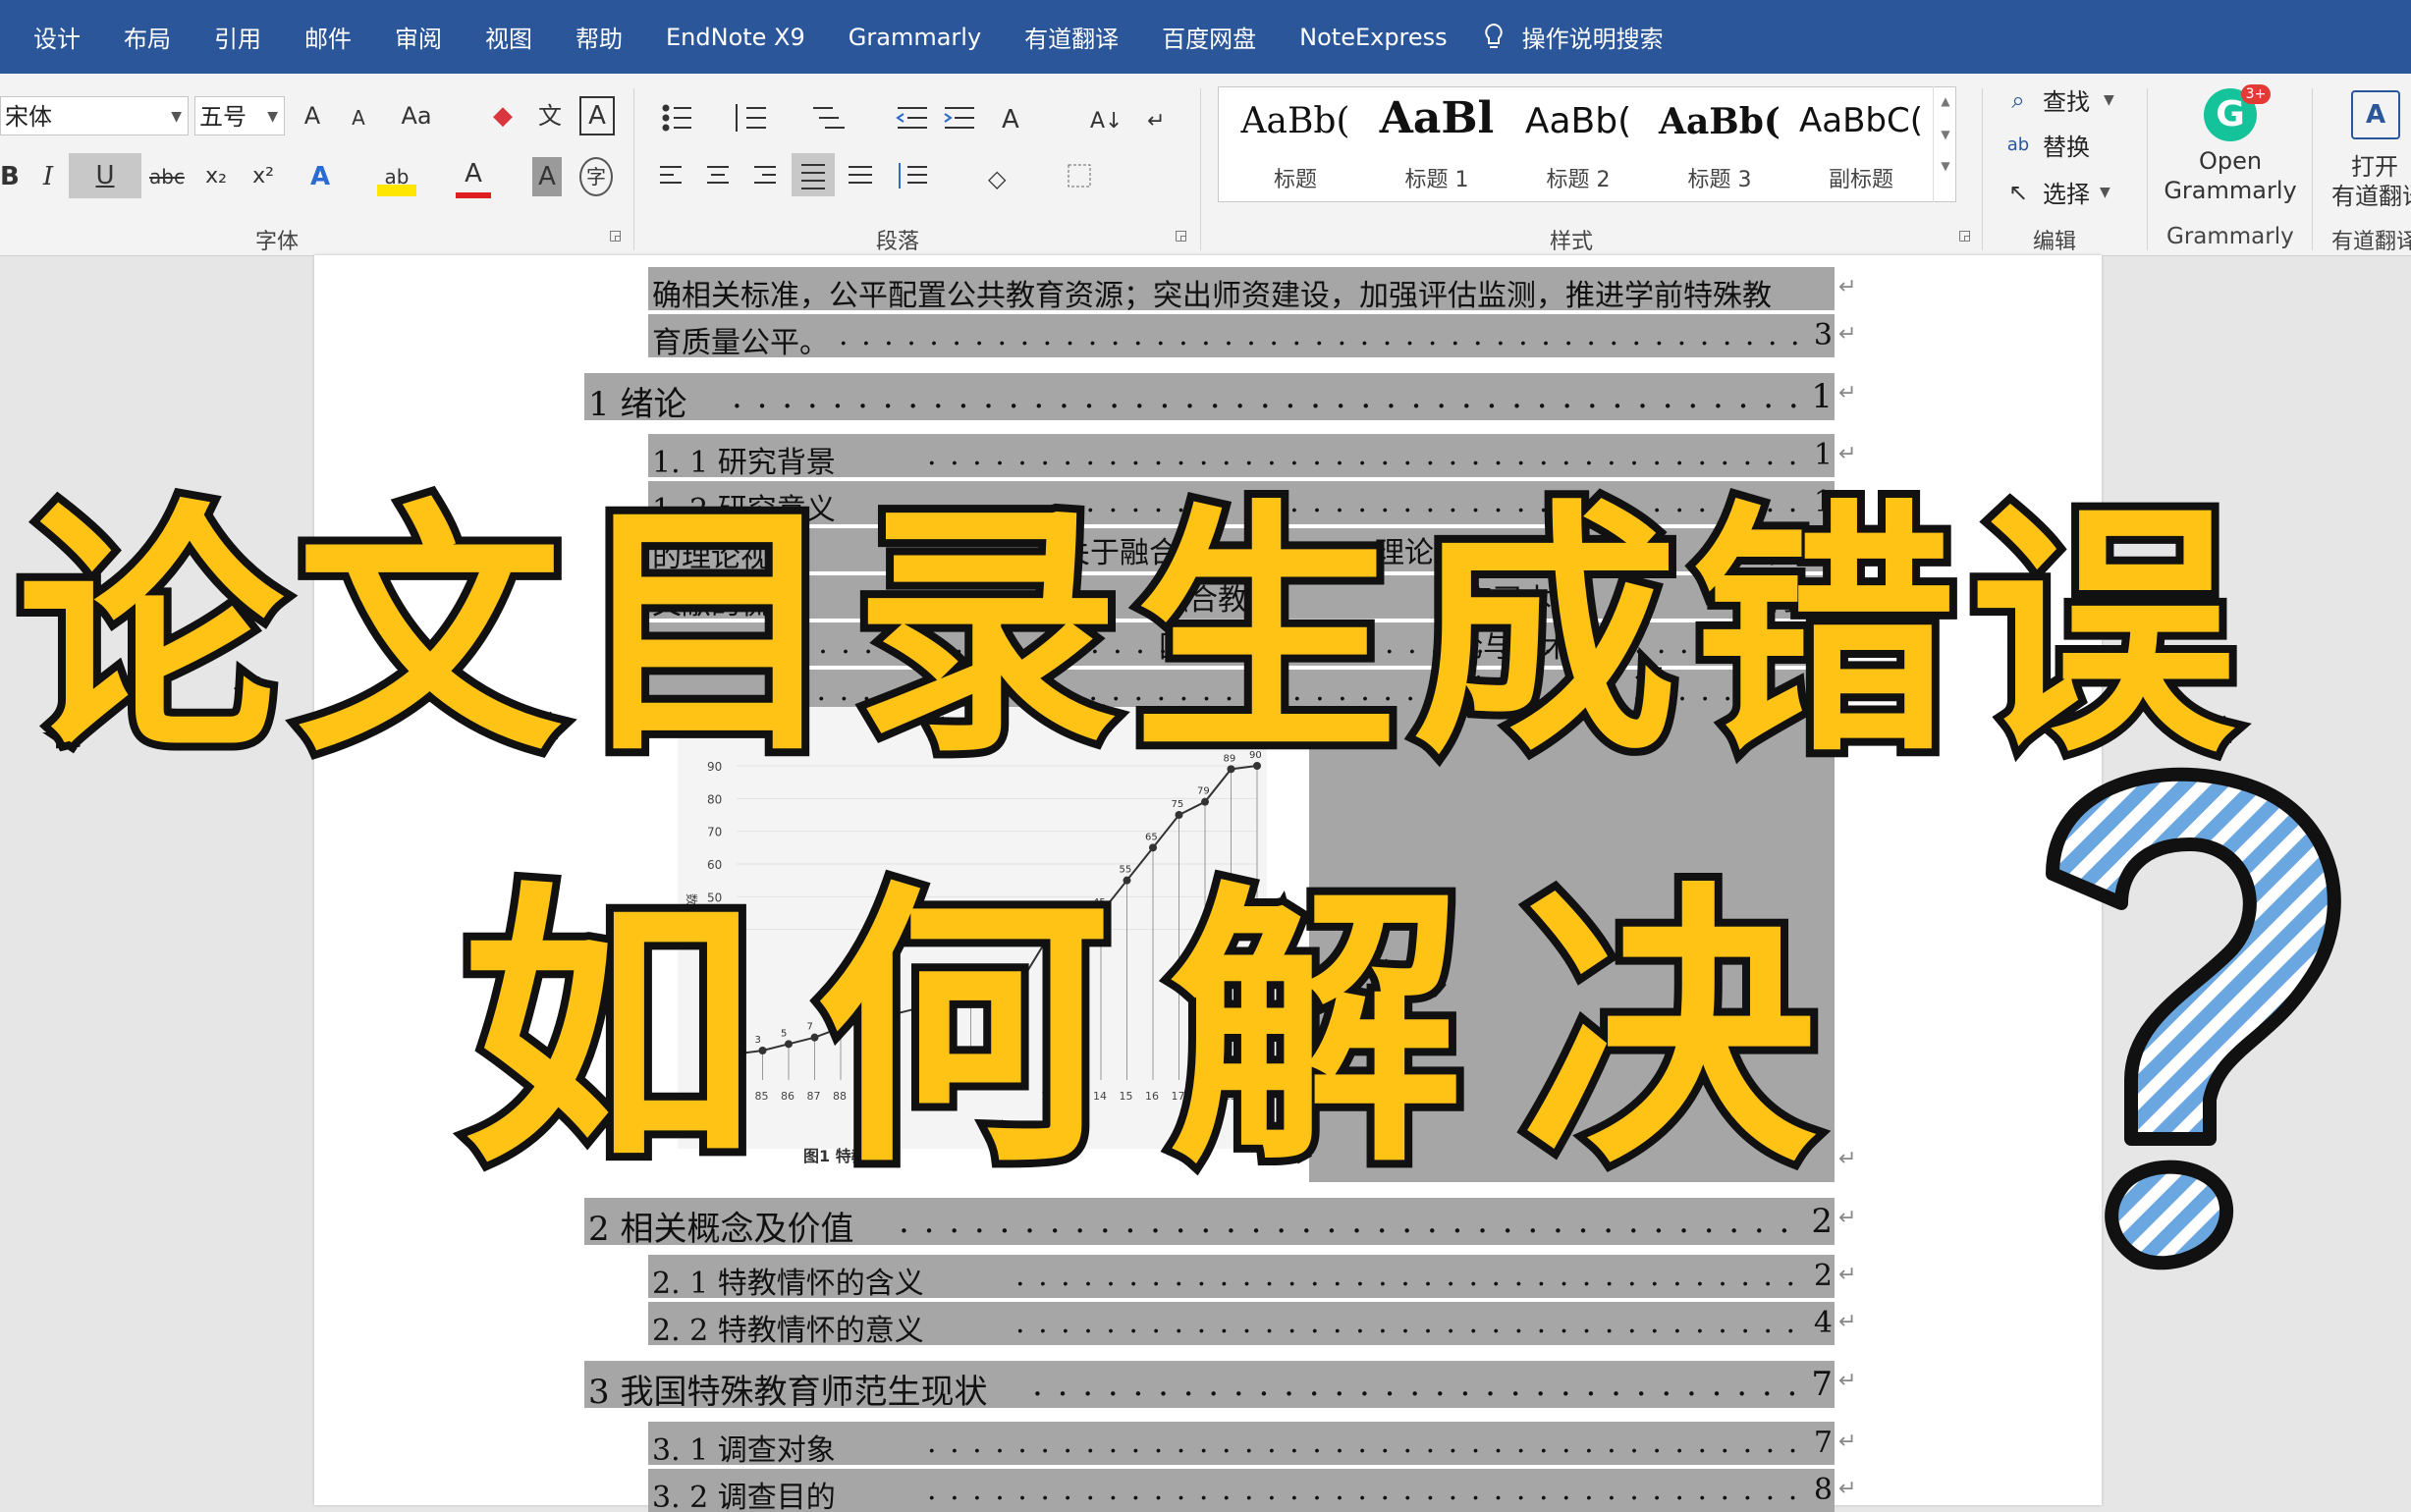 This screenshot has height=1512, width=2411. What do you see at coordinates (599, 37) in the screenshot?
I see `menu-help: 帮助` at bounding box center [599, 37].